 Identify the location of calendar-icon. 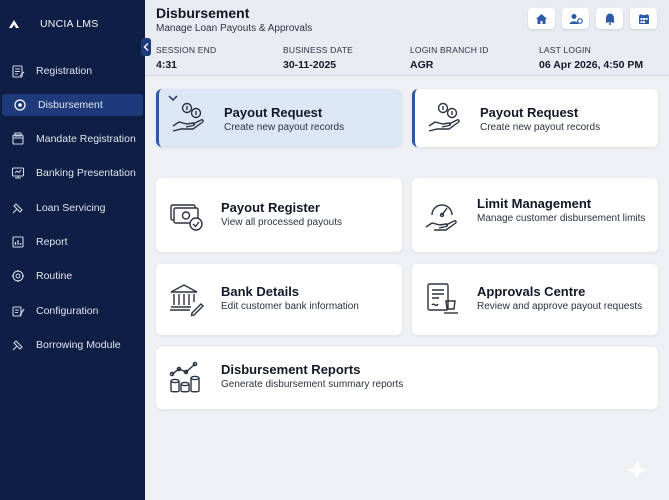
(643, 18).